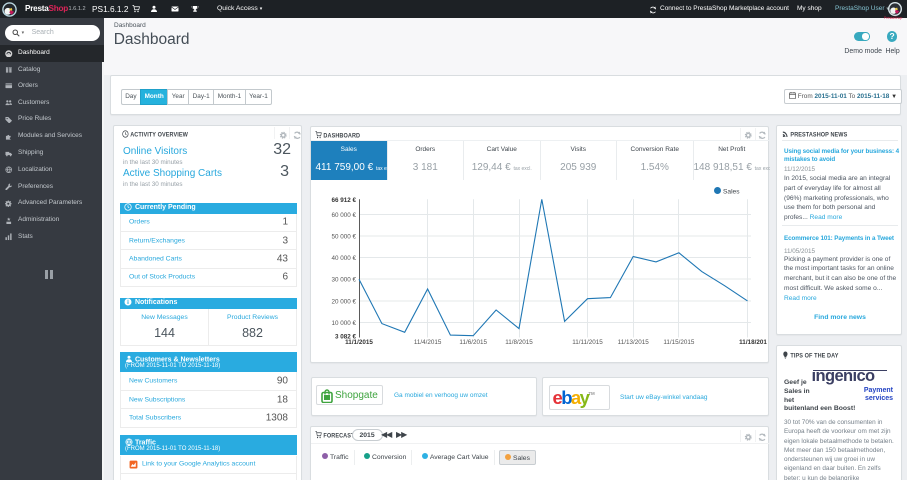 The width and height of the screenshot is (907, 480). I want to click on svg-text: 11/1/2015, so click(359, 342).